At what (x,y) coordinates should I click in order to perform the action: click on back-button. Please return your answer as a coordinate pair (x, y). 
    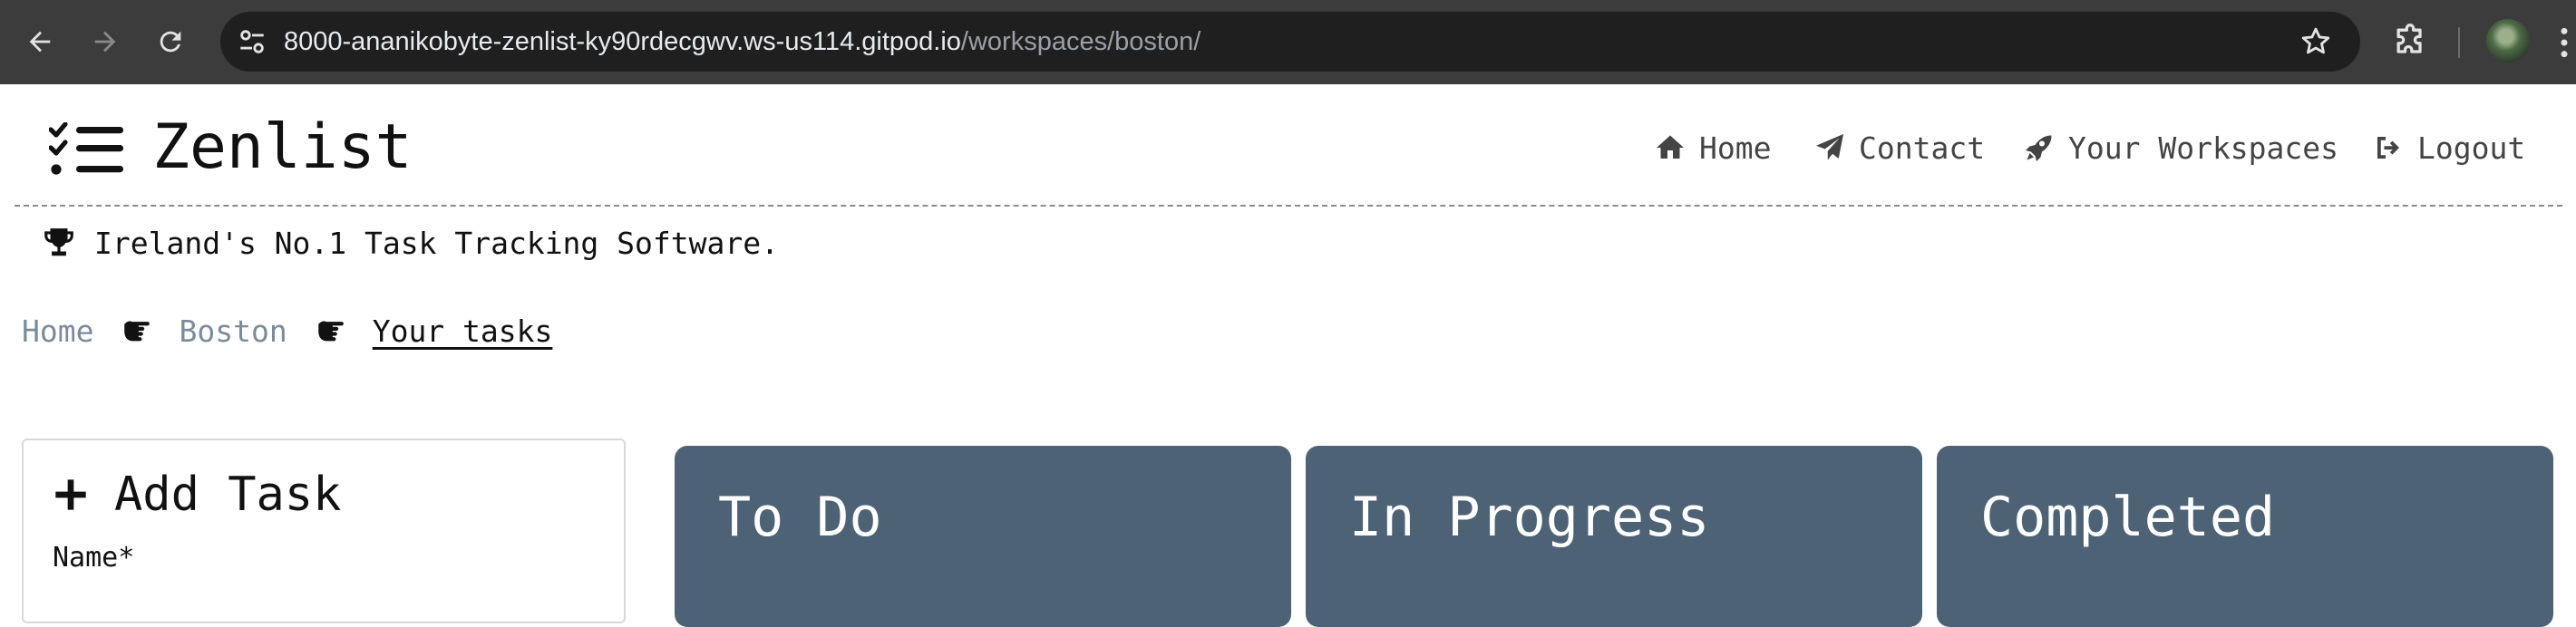
    Looking at the image, I should click on (40, 41).